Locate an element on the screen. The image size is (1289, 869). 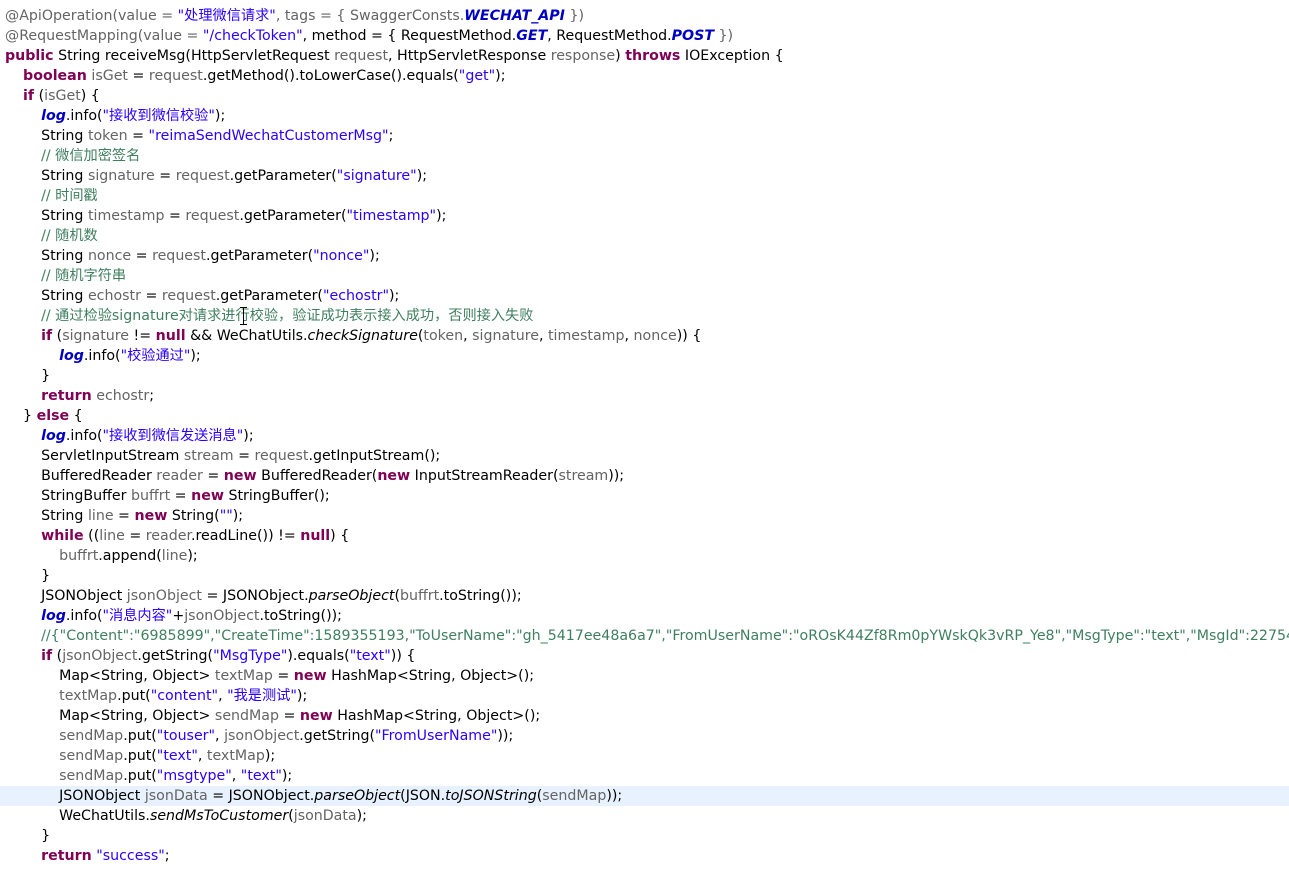
code-line: return "success"; is located at coordinates (644, 856).